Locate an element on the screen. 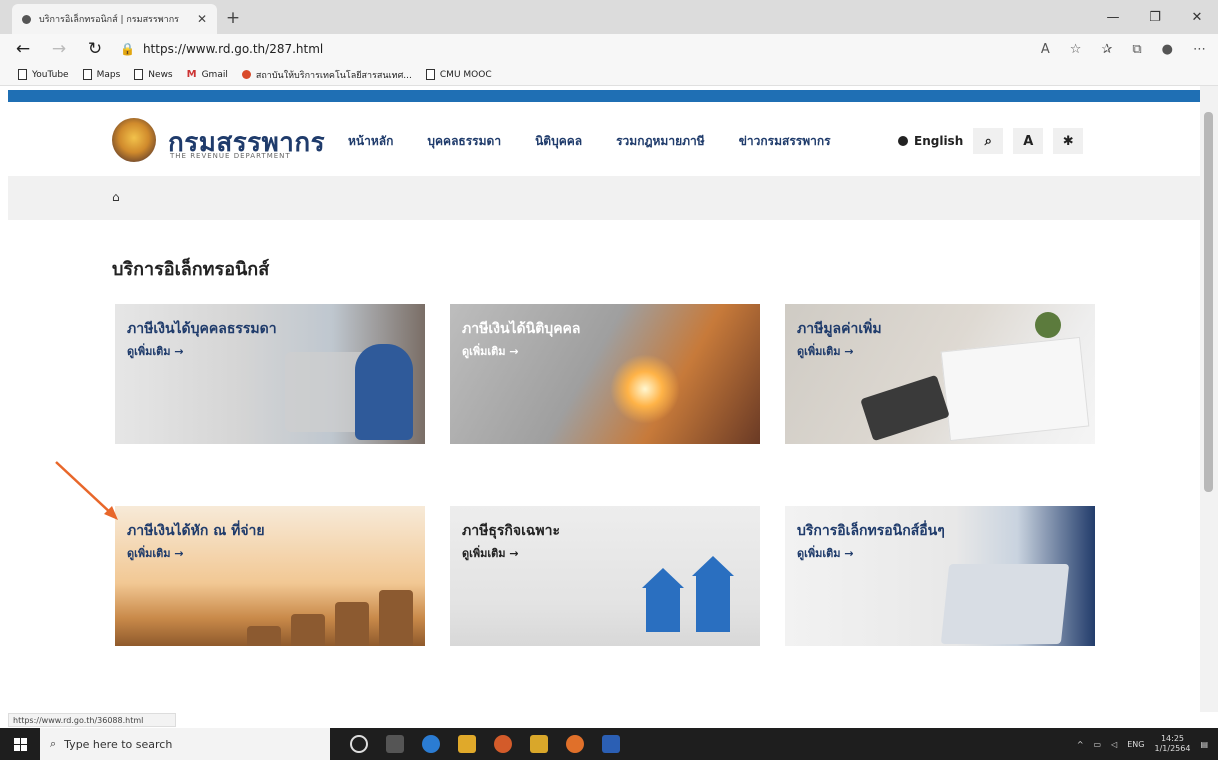 Image resolution: width=1218 pixels, height=760 pixels. profile-avatar-icon: ● is located at coordinates (1167, 49).